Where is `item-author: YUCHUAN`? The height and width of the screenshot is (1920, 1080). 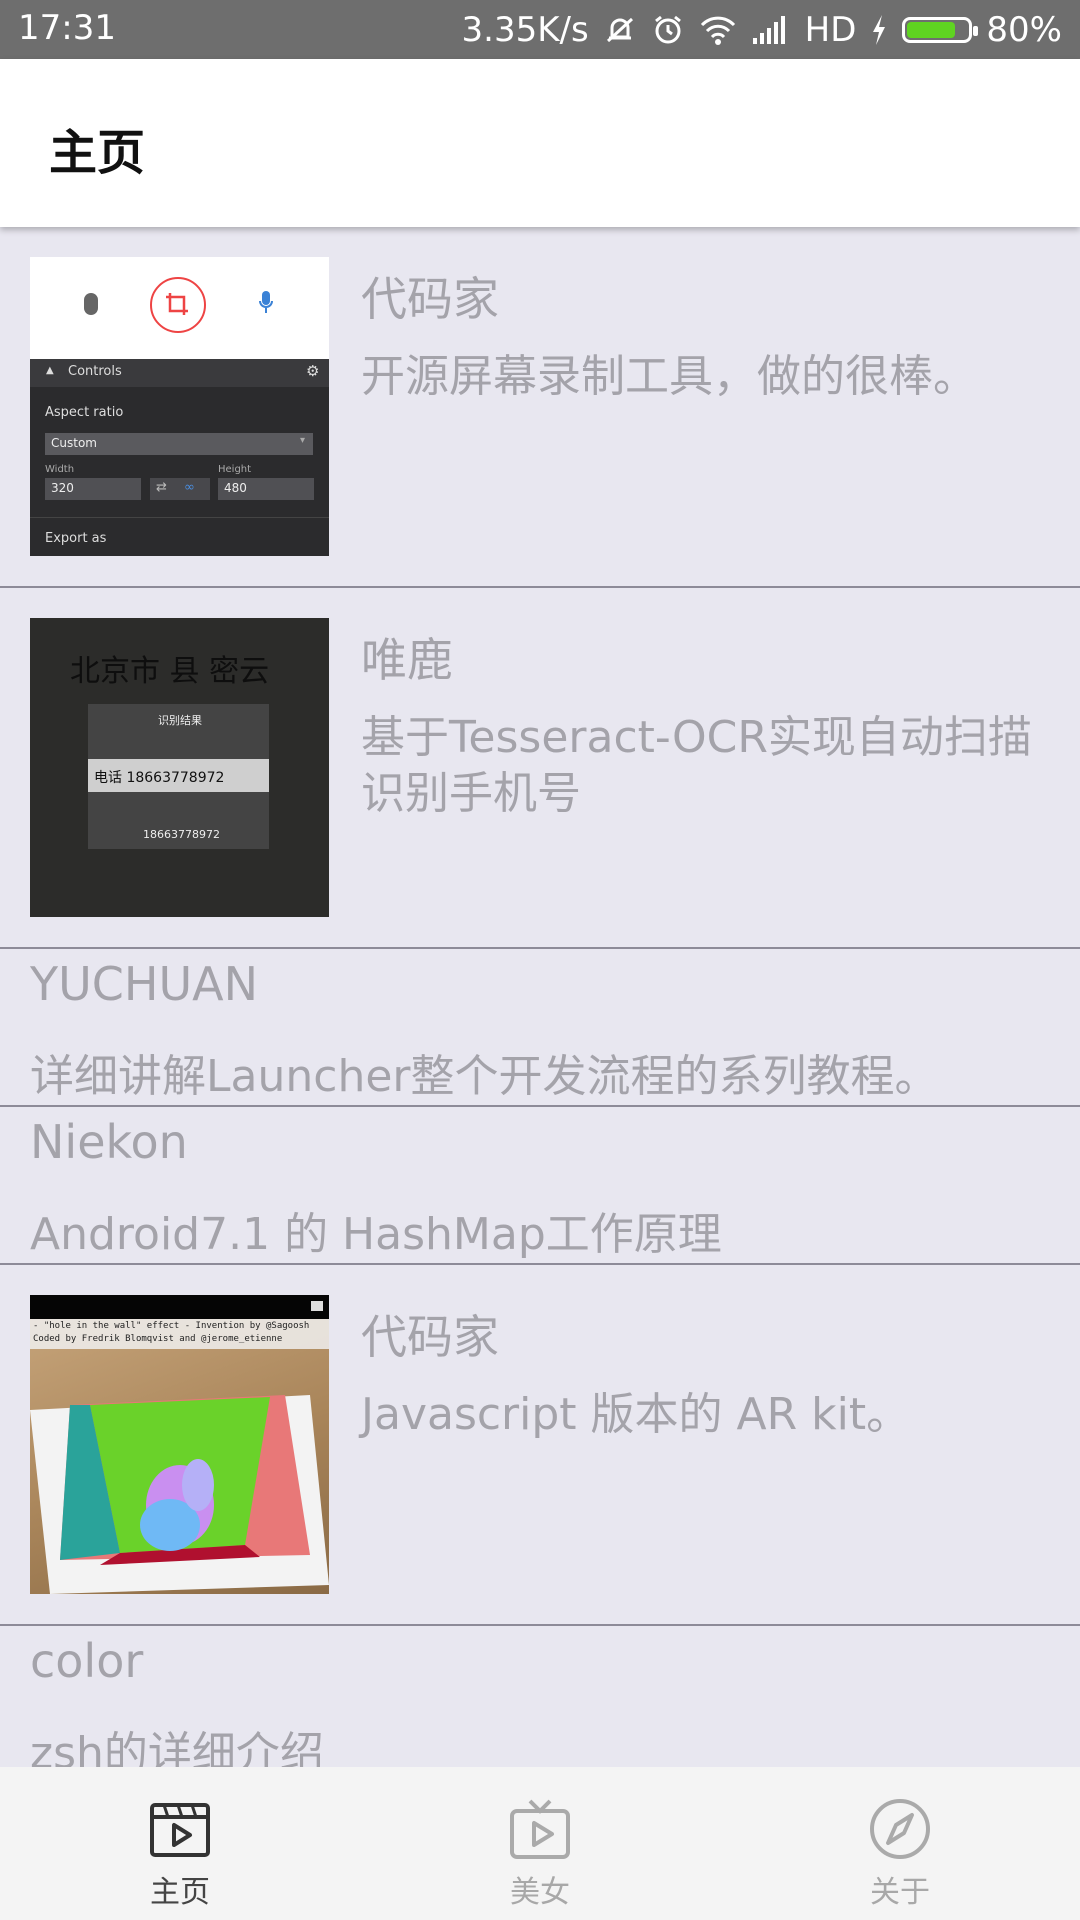
item-author: YUCHUAN is located at coordinates (144, 984).